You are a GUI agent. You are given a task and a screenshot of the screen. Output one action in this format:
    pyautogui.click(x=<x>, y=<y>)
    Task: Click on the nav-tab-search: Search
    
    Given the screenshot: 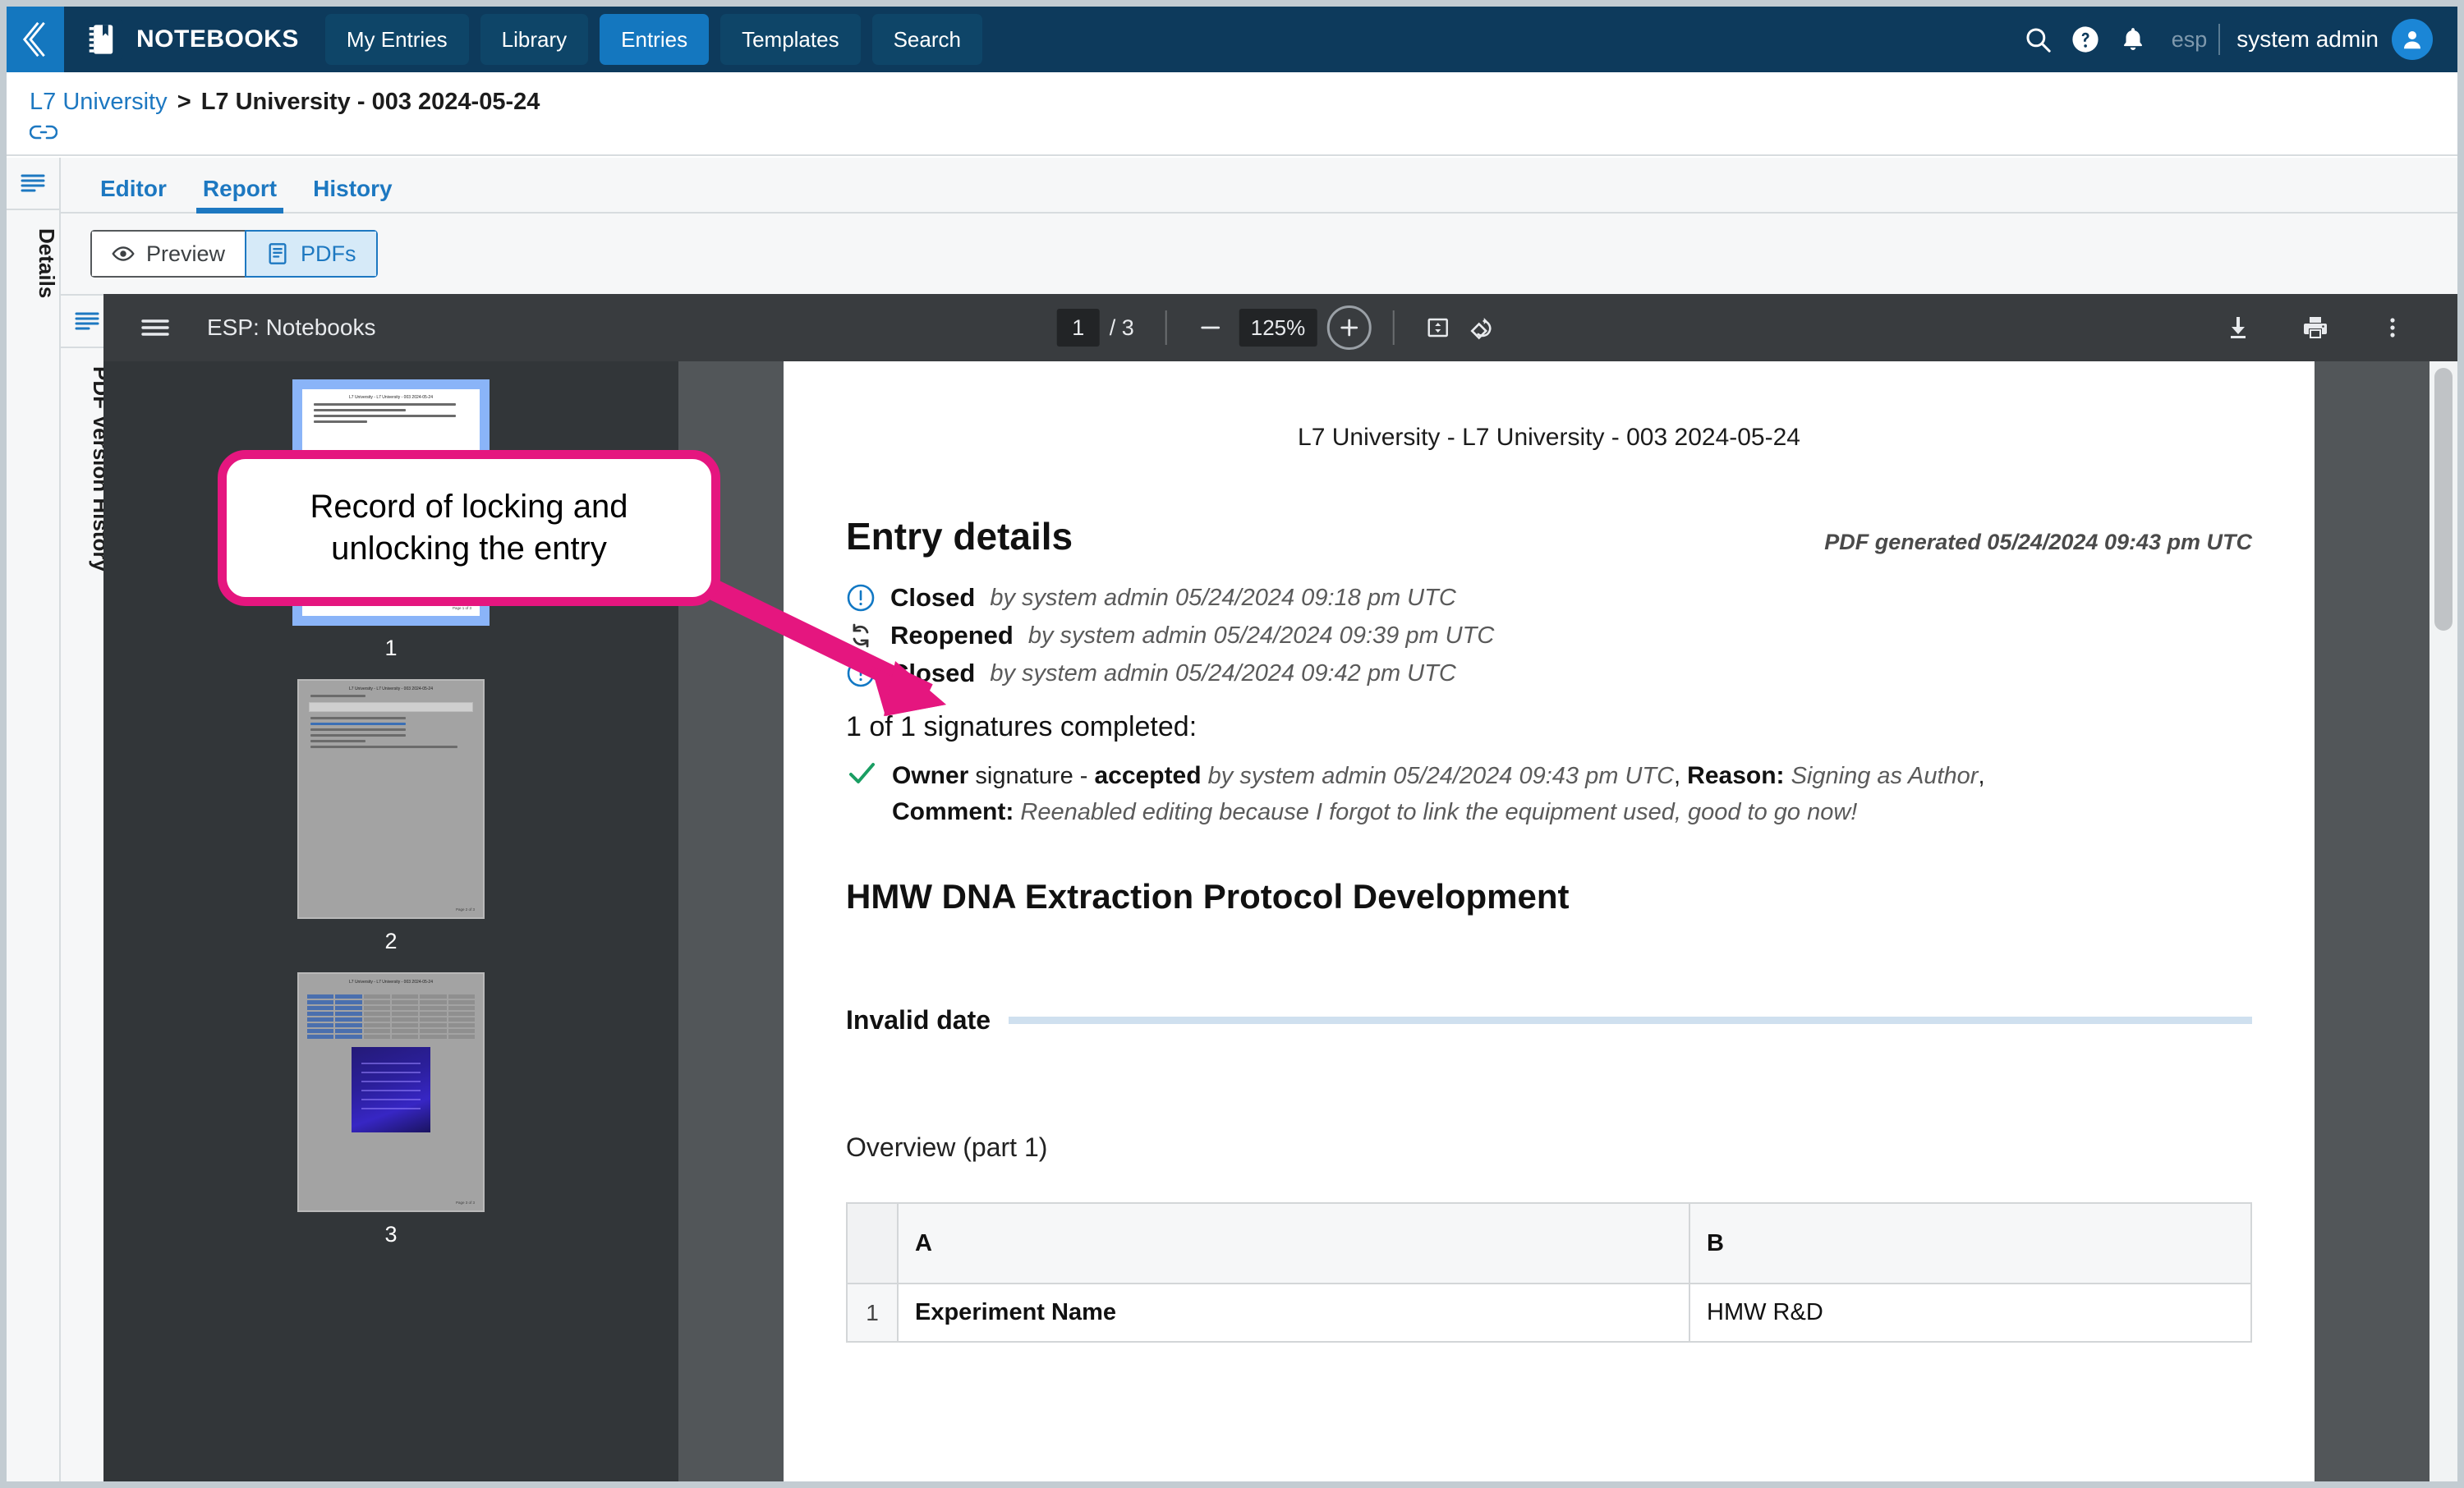 What is the action you would take?
    pyautogui.click(x=926, y=39)
    